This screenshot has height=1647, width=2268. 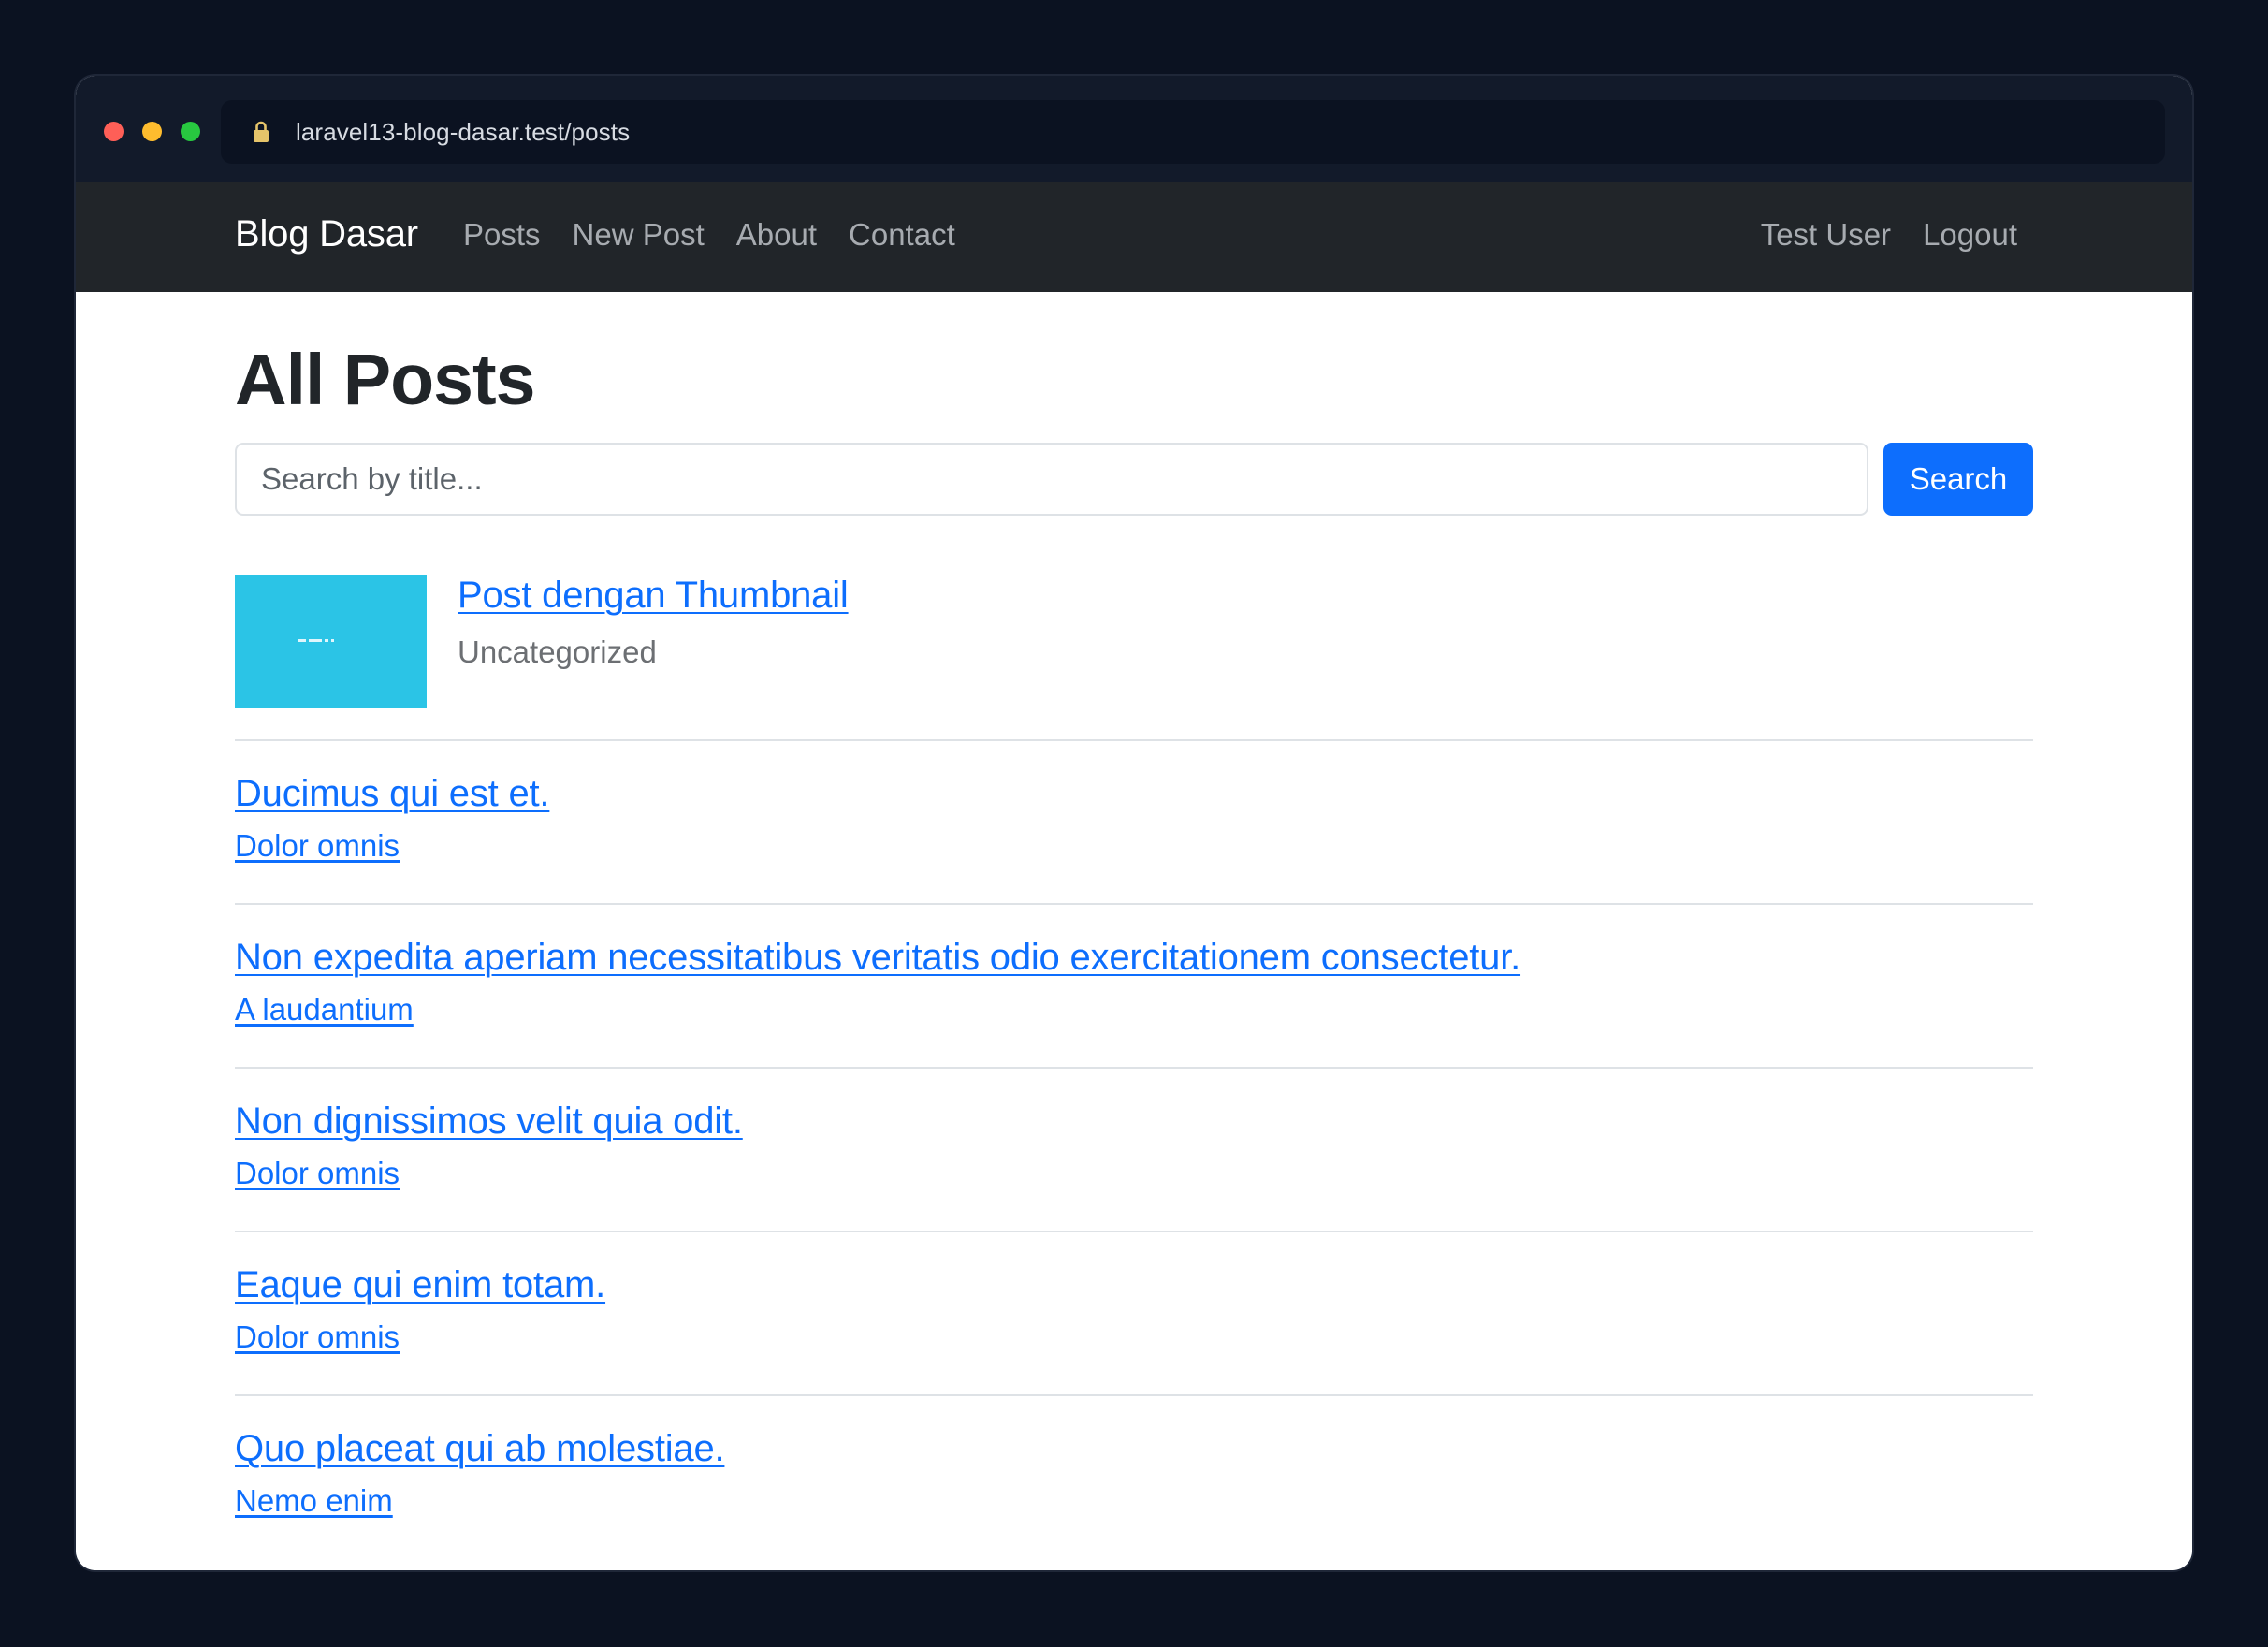 I want to click on search-button: Search, so click(x=1958, y=479).